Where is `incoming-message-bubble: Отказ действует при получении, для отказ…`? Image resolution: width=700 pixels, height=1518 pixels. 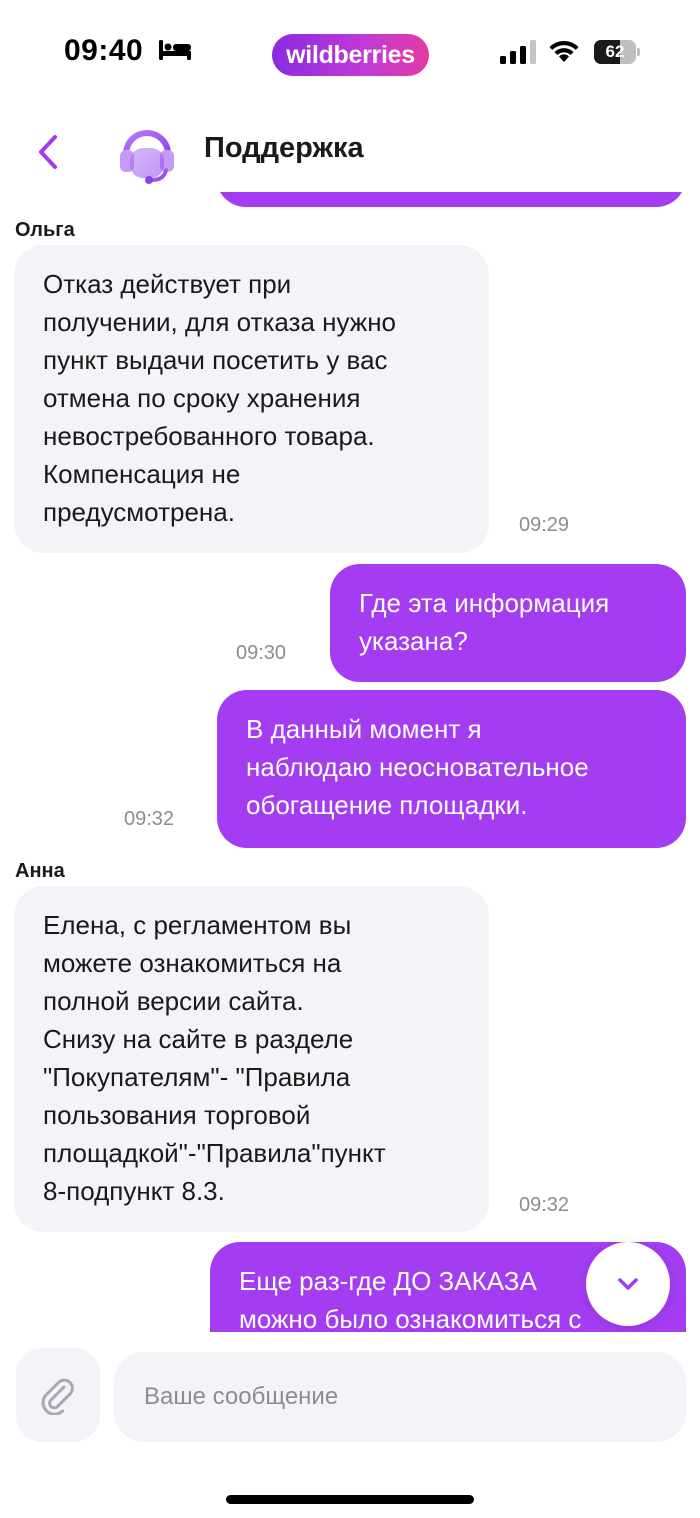
incoming-message-bubble: Отказ действует при получении, для отказ… is located at coordinates (251, 399).